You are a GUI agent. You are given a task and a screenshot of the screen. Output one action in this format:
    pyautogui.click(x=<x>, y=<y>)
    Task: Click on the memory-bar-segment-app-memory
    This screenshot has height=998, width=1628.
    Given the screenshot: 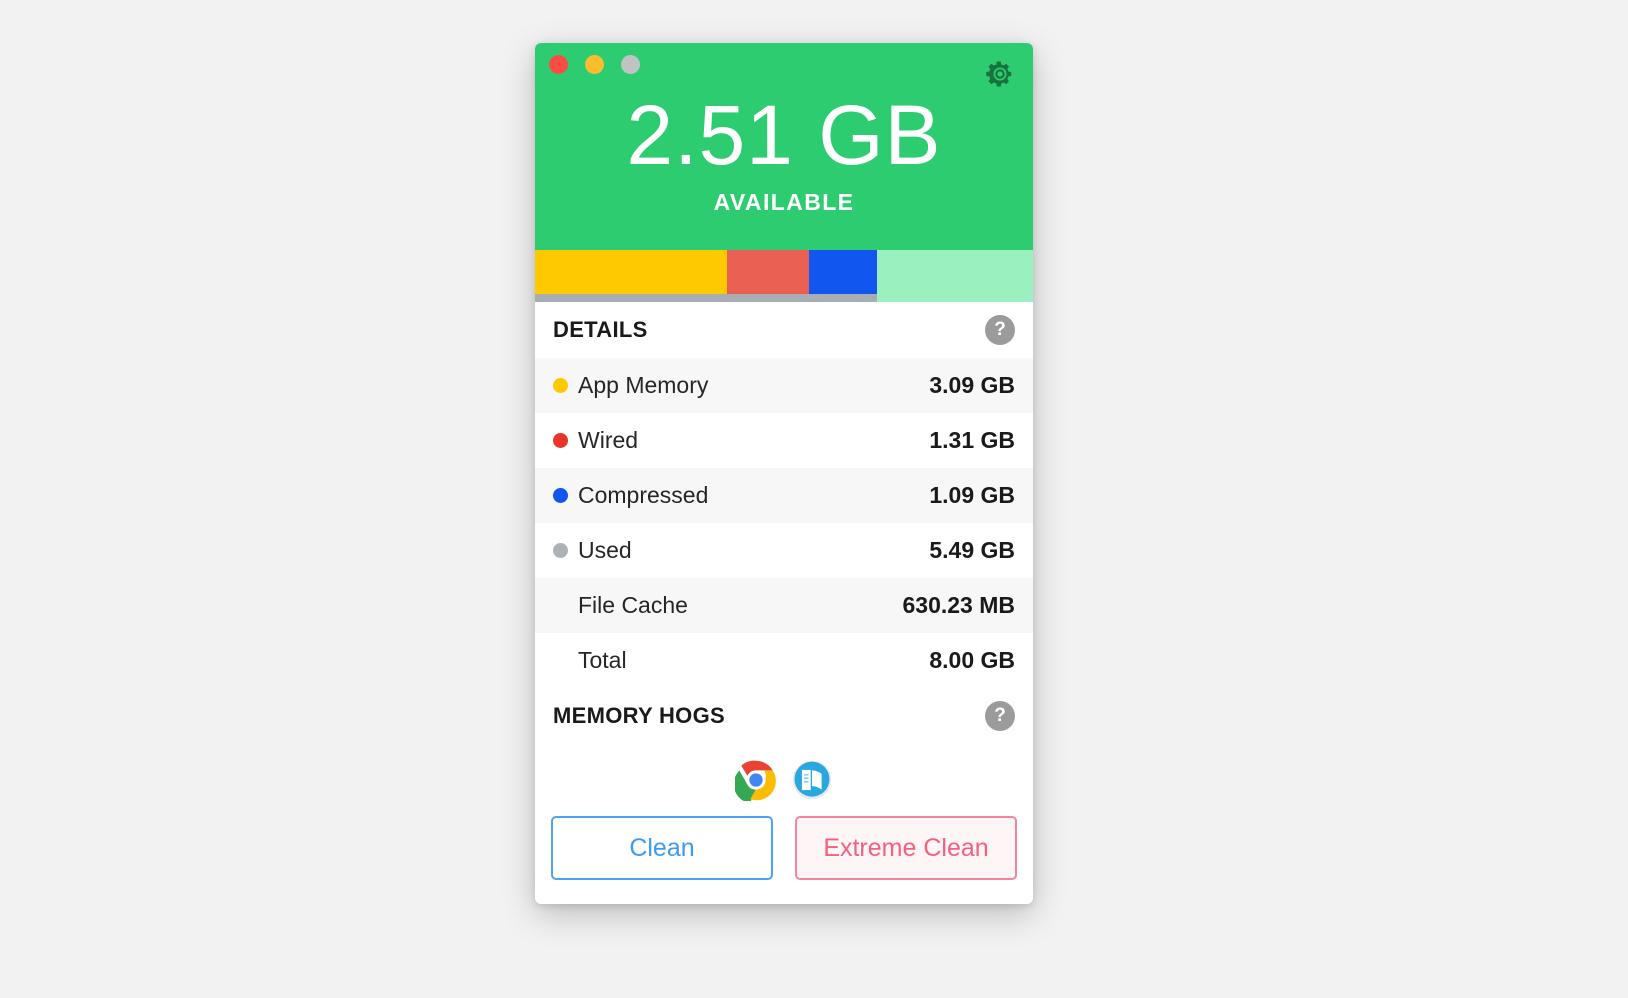 What is the action you would take?
    pyautogui.click(x=631, y=272)
    